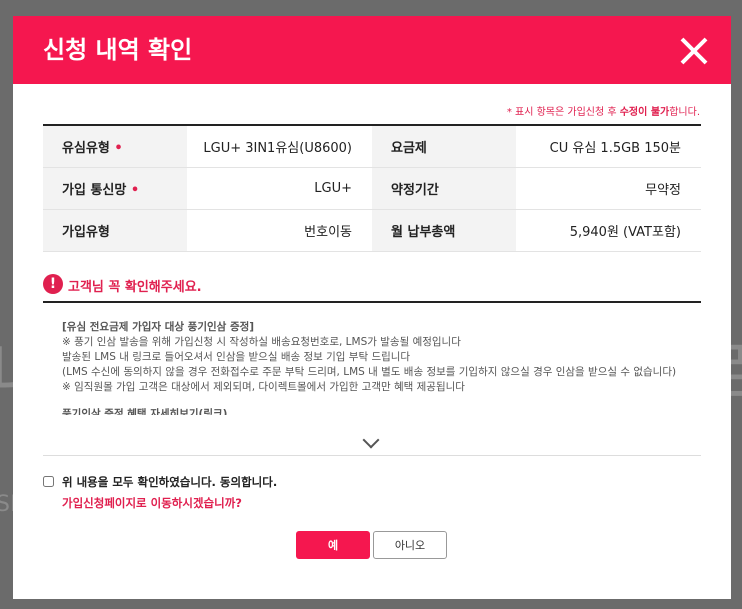 Image resolution: width=742 pixels, height=609 pixels. What do you see at coordinates (158, 327) in the screenshot?
I see `notice-title: [유심 전요금제 가입자 대상 풍기인삼 증정]` at bounding box center [158, 327].